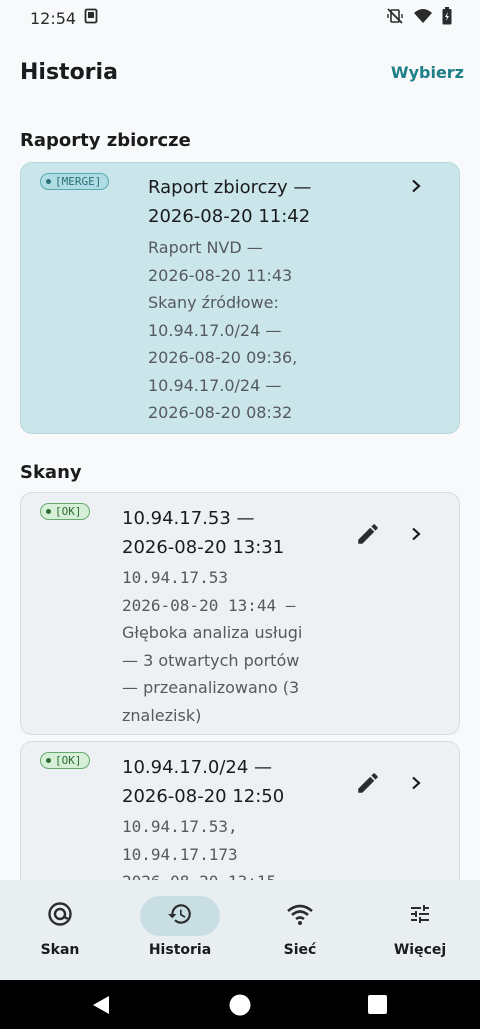 The width and height of the screenshot is (480, 1029). What do you see at coordinates (188, 518) in the screenshot?
I see `scan-title-line: 10.94.17.53 —` at bounding box center [188, 518].